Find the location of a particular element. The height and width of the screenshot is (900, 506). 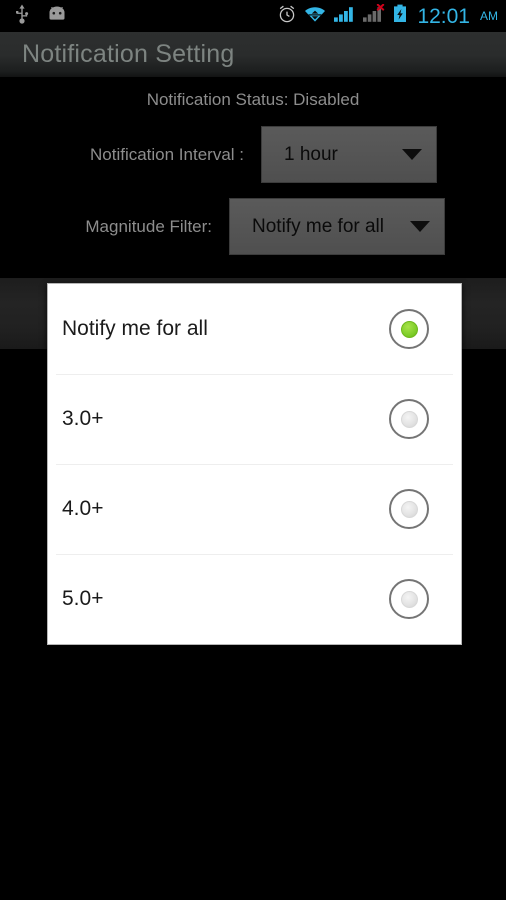

dropdown-option-label: 4.0+ is located at coordinates (83, 508).